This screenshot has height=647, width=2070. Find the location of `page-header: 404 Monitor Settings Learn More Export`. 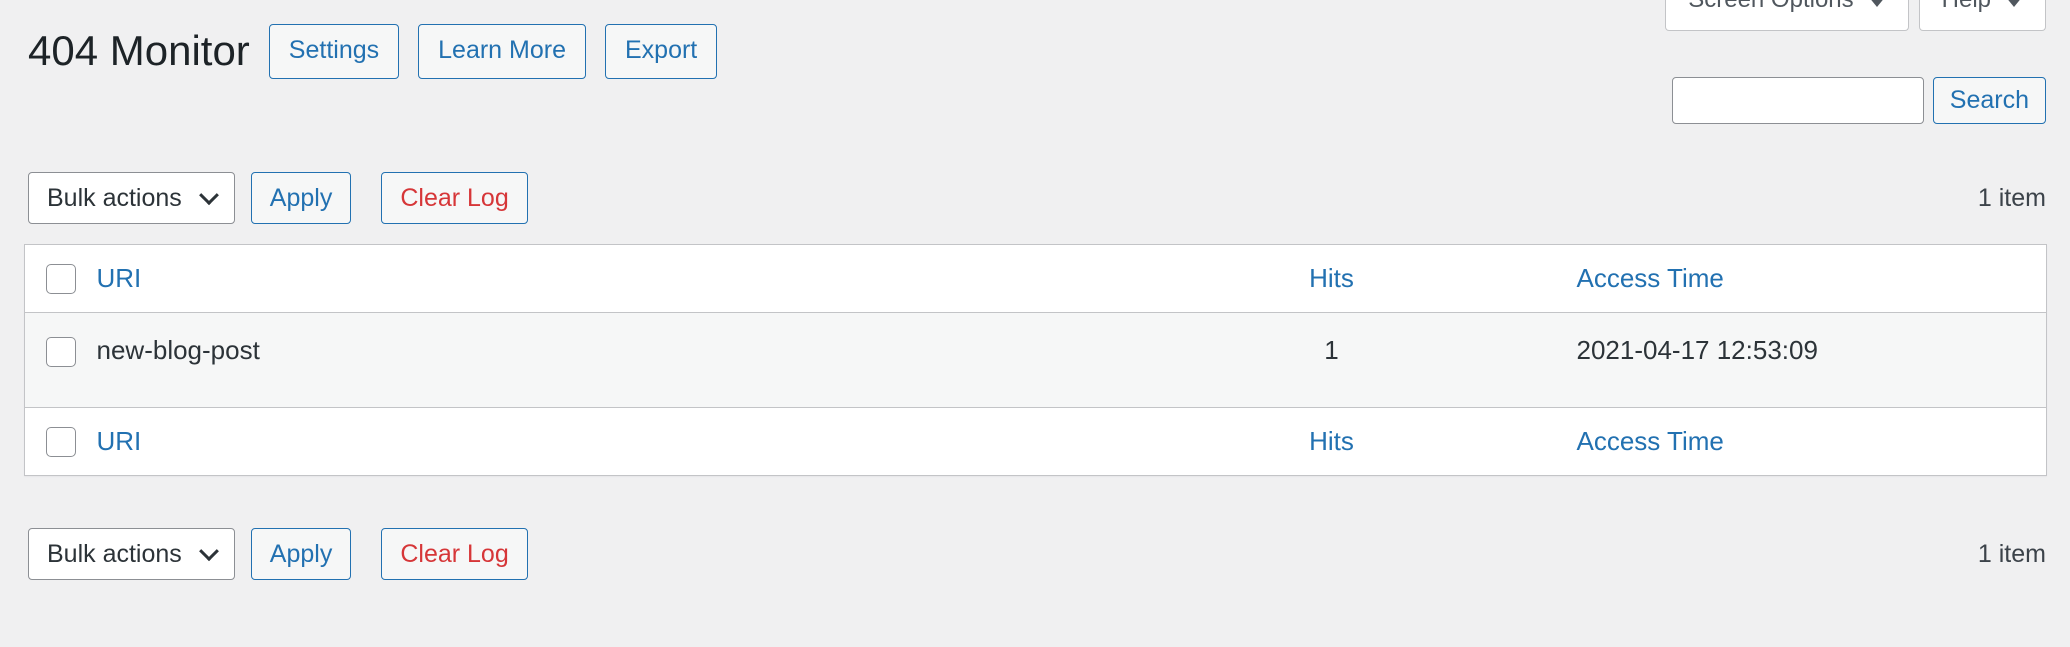

page-header: 404 Monitor Settings Learn More Export is located at coordinates (373, 51).